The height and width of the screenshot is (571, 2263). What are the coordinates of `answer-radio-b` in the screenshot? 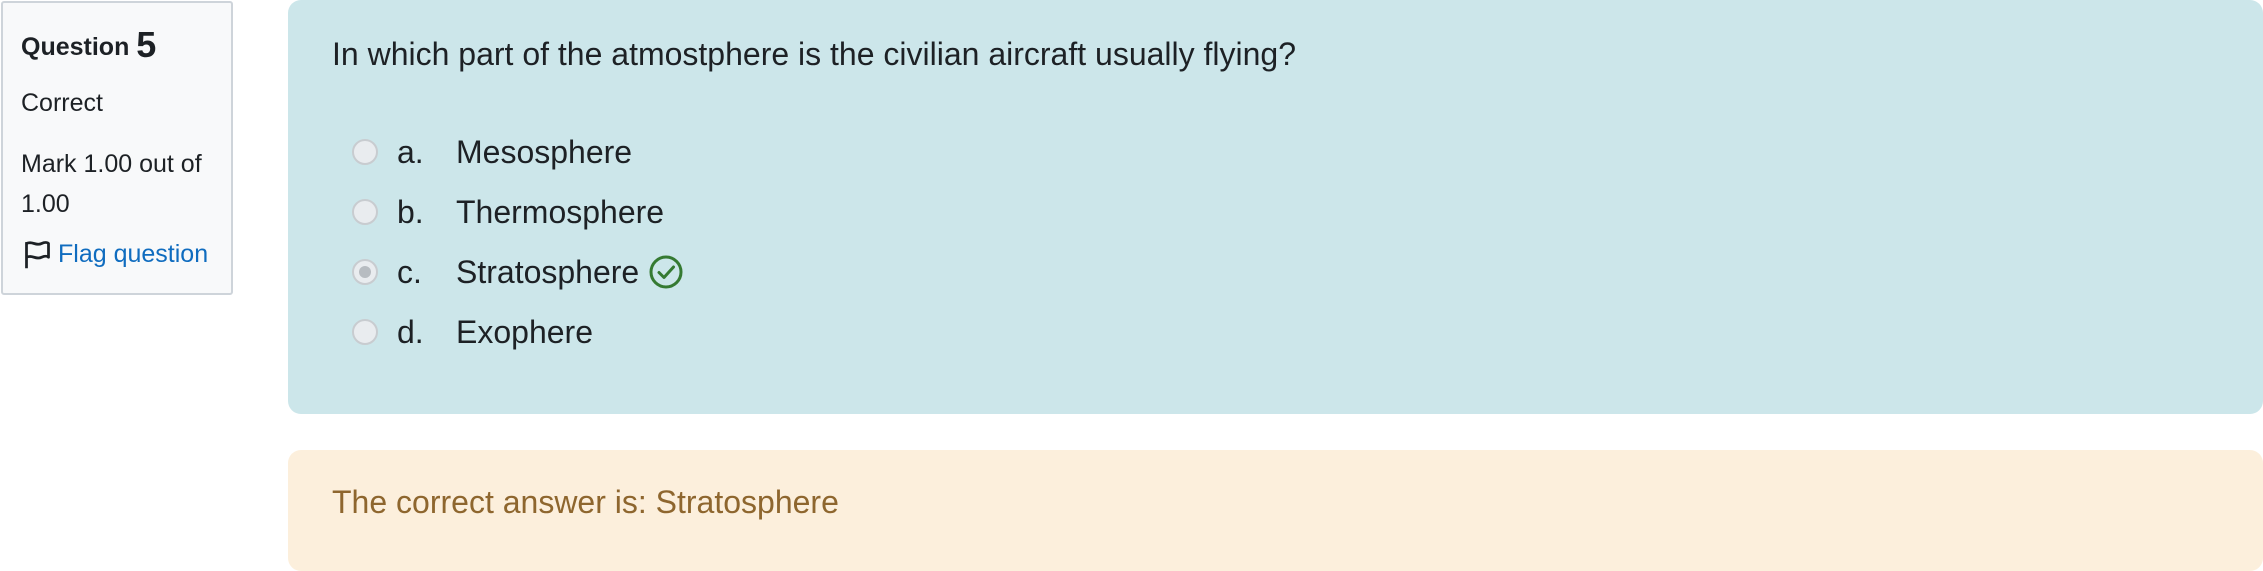 It's located at (365, 212).